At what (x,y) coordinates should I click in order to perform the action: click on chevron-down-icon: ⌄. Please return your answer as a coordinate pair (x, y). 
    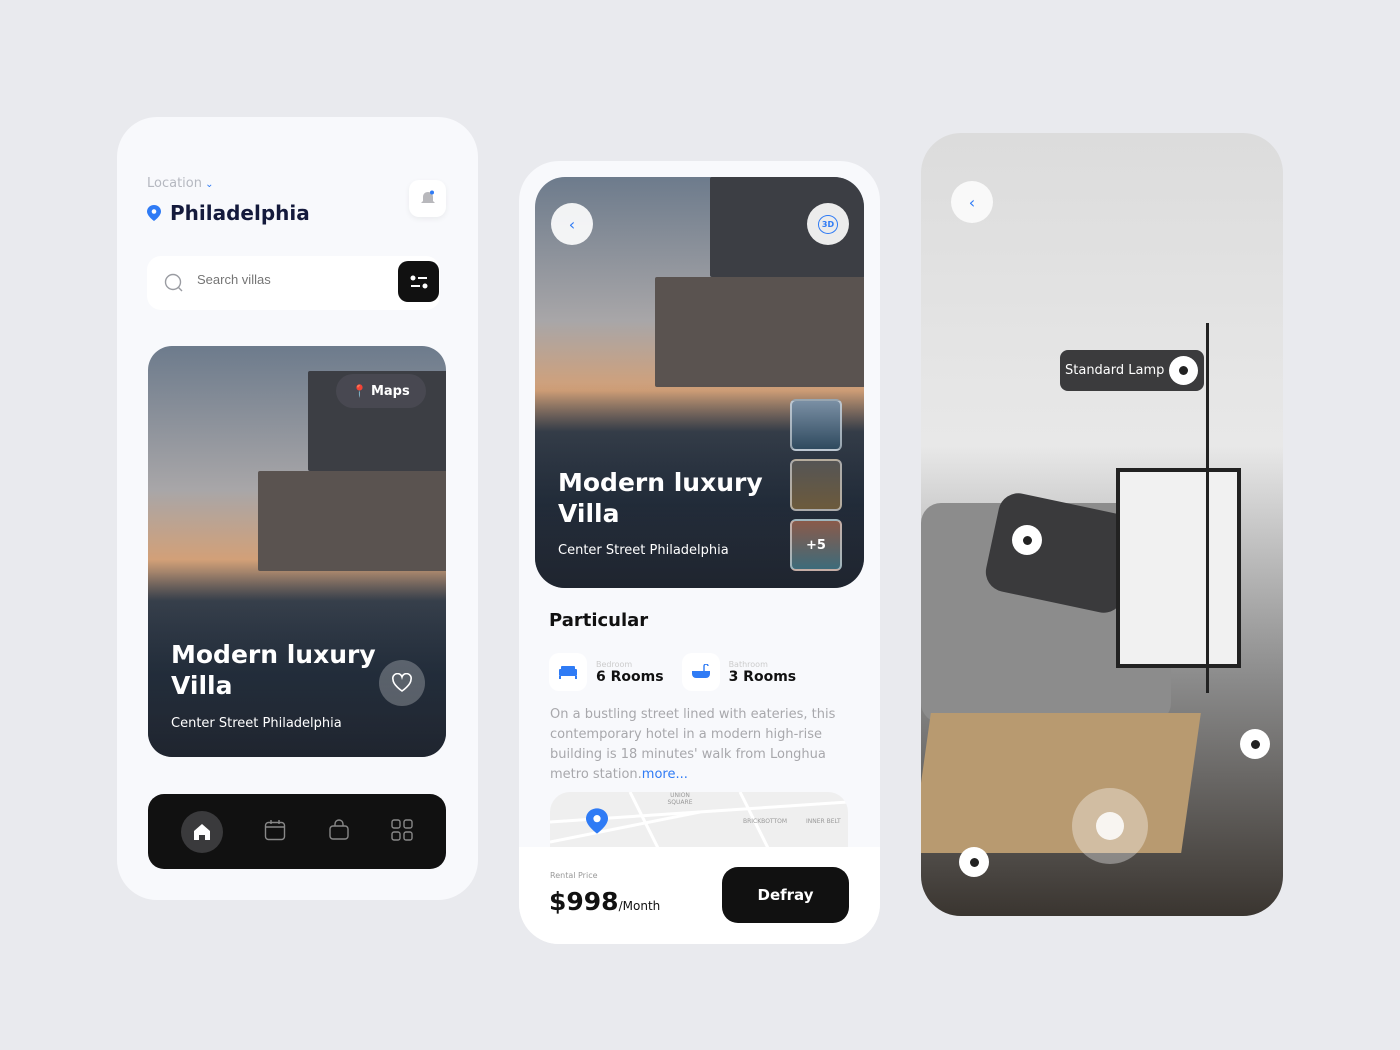
    Looking at the image, I should click on (207, 184).